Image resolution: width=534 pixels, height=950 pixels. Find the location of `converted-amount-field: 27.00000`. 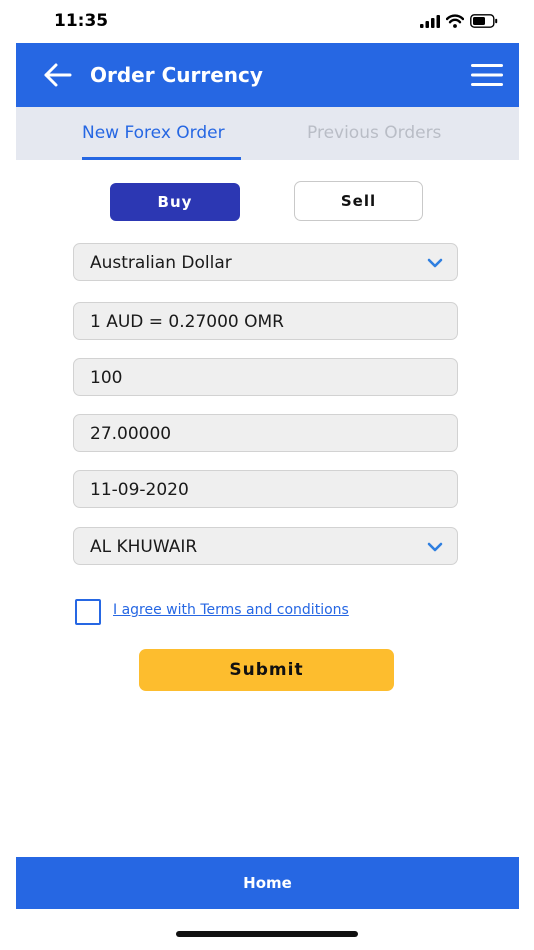

converted-amount-field: 27.00000 is located at coordinates (265, 433).